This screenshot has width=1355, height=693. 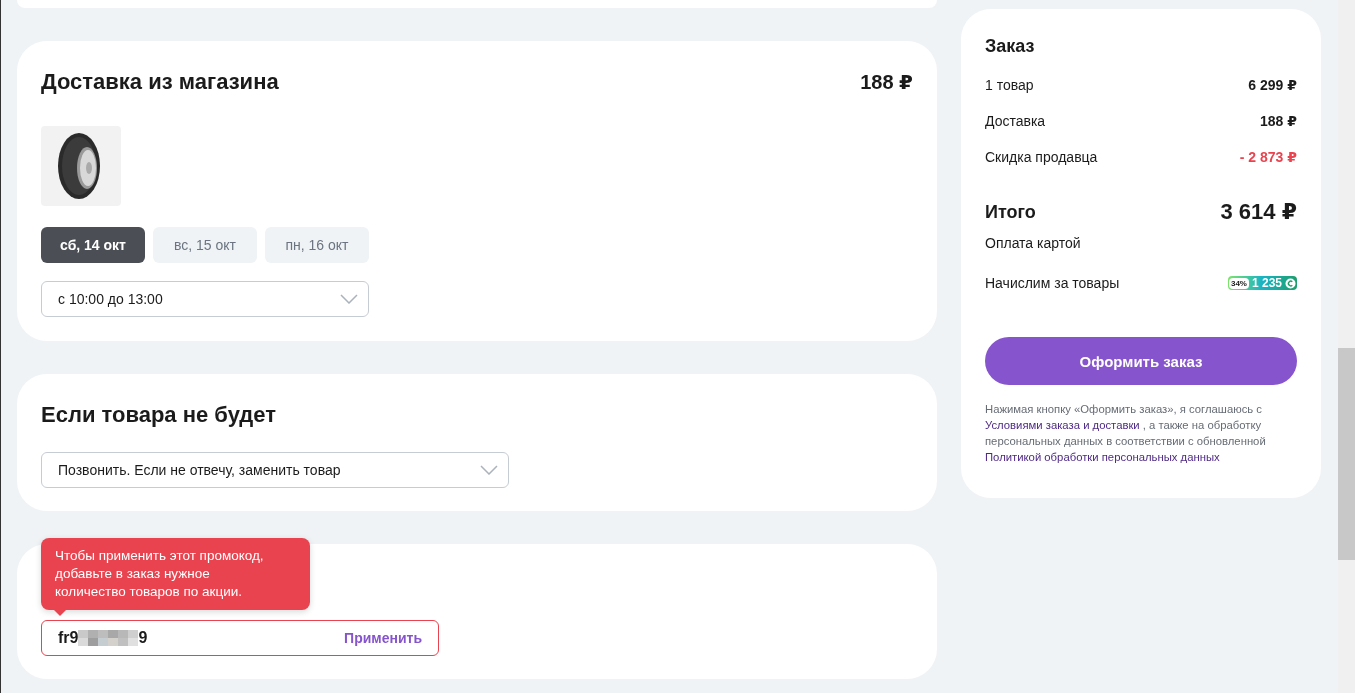 I want to click on coin-icon, so click(x=1290, y=283).